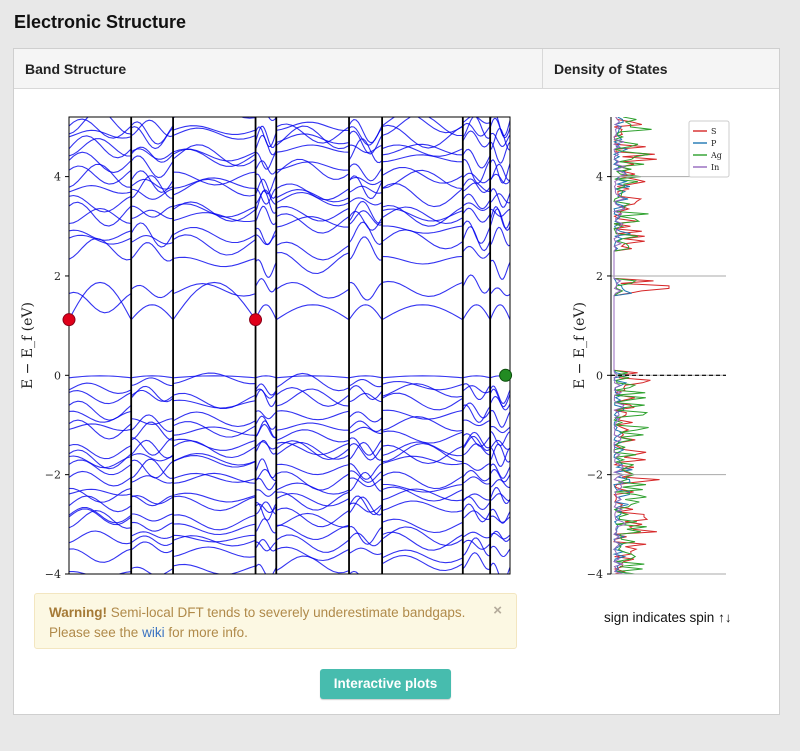 Image resolution: width=800 pixels, height=751 pixels. What do you see at coordinates (668, 617) in the screenshot?
I see `spin-note: sign indicates spin ↑↓` at bounding box center [668, 617].